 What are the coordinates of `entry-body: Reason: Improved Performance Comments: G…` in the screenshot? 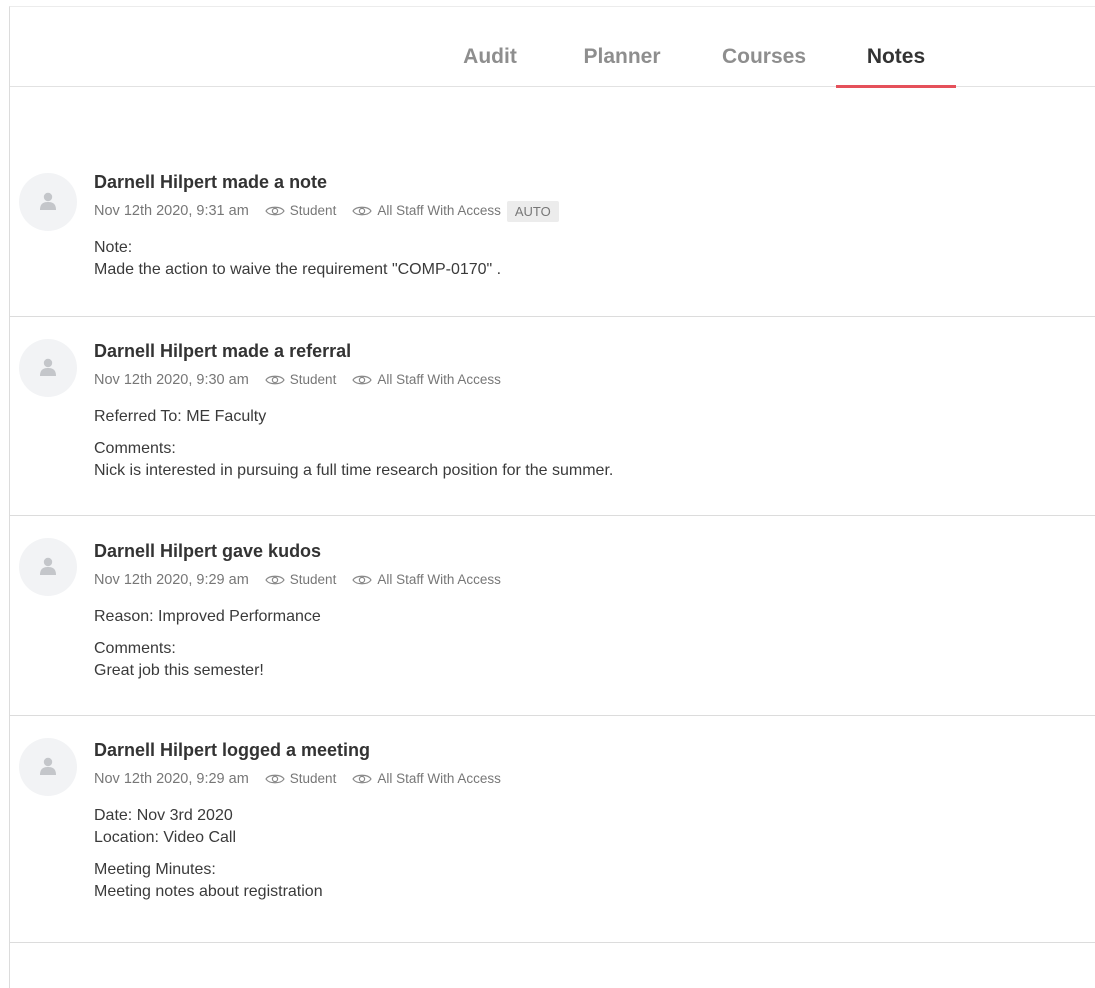 It's located at (594, 644).